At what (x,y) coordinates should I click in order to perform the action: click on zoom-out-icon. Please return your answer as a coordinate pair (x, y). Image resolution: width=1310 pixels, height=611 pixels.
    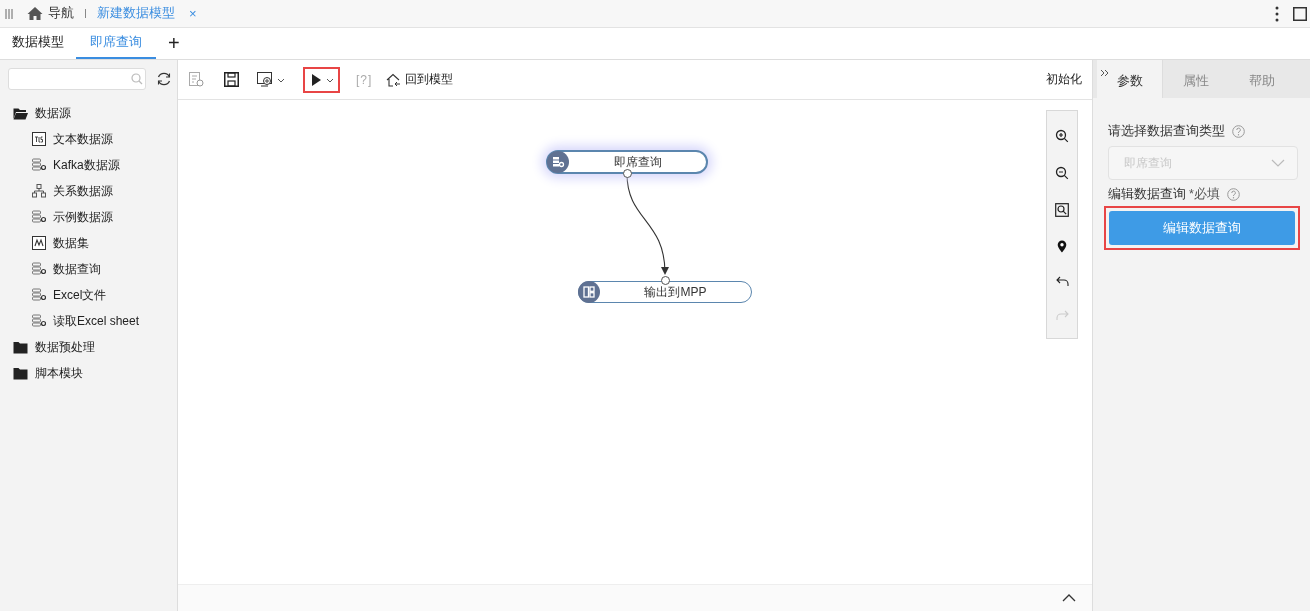
    Looking at the image, I should click on (1062, 172).